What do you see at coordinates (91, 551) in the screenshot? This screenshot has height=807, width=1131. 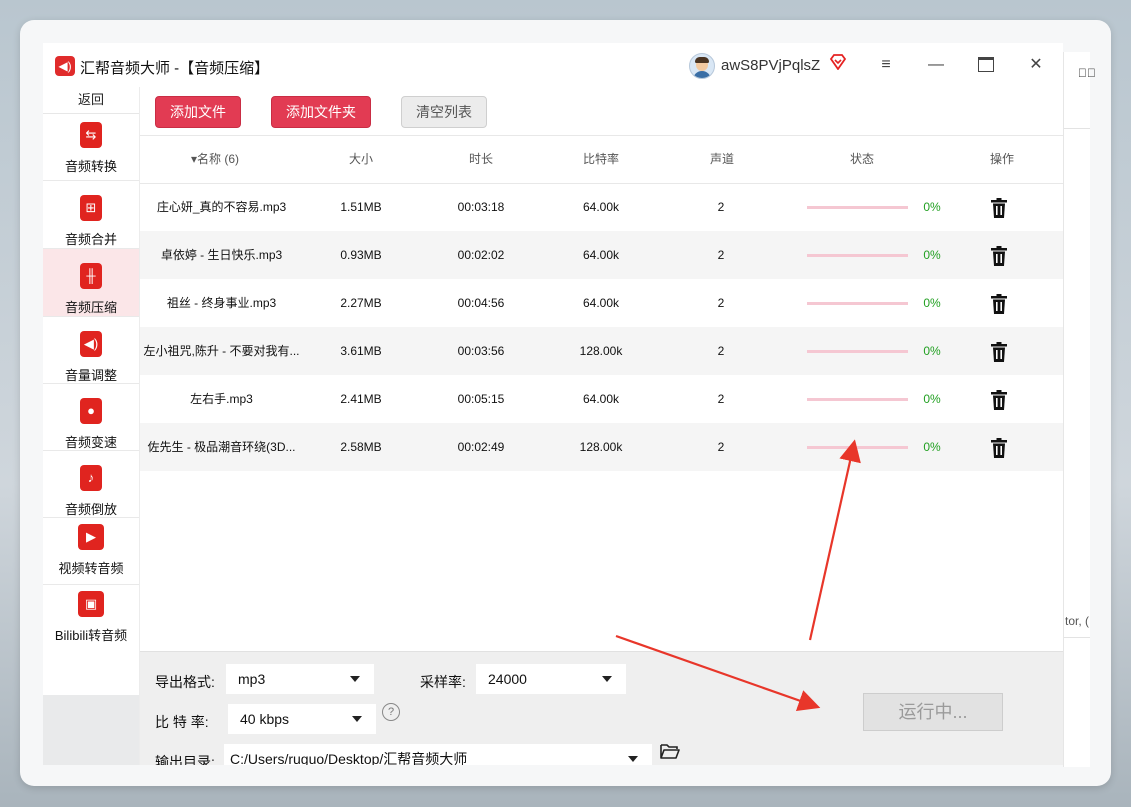 I see `sidebar-item-video-to-audio: ▶ 视频转音频` at bounding box center [91, 551].